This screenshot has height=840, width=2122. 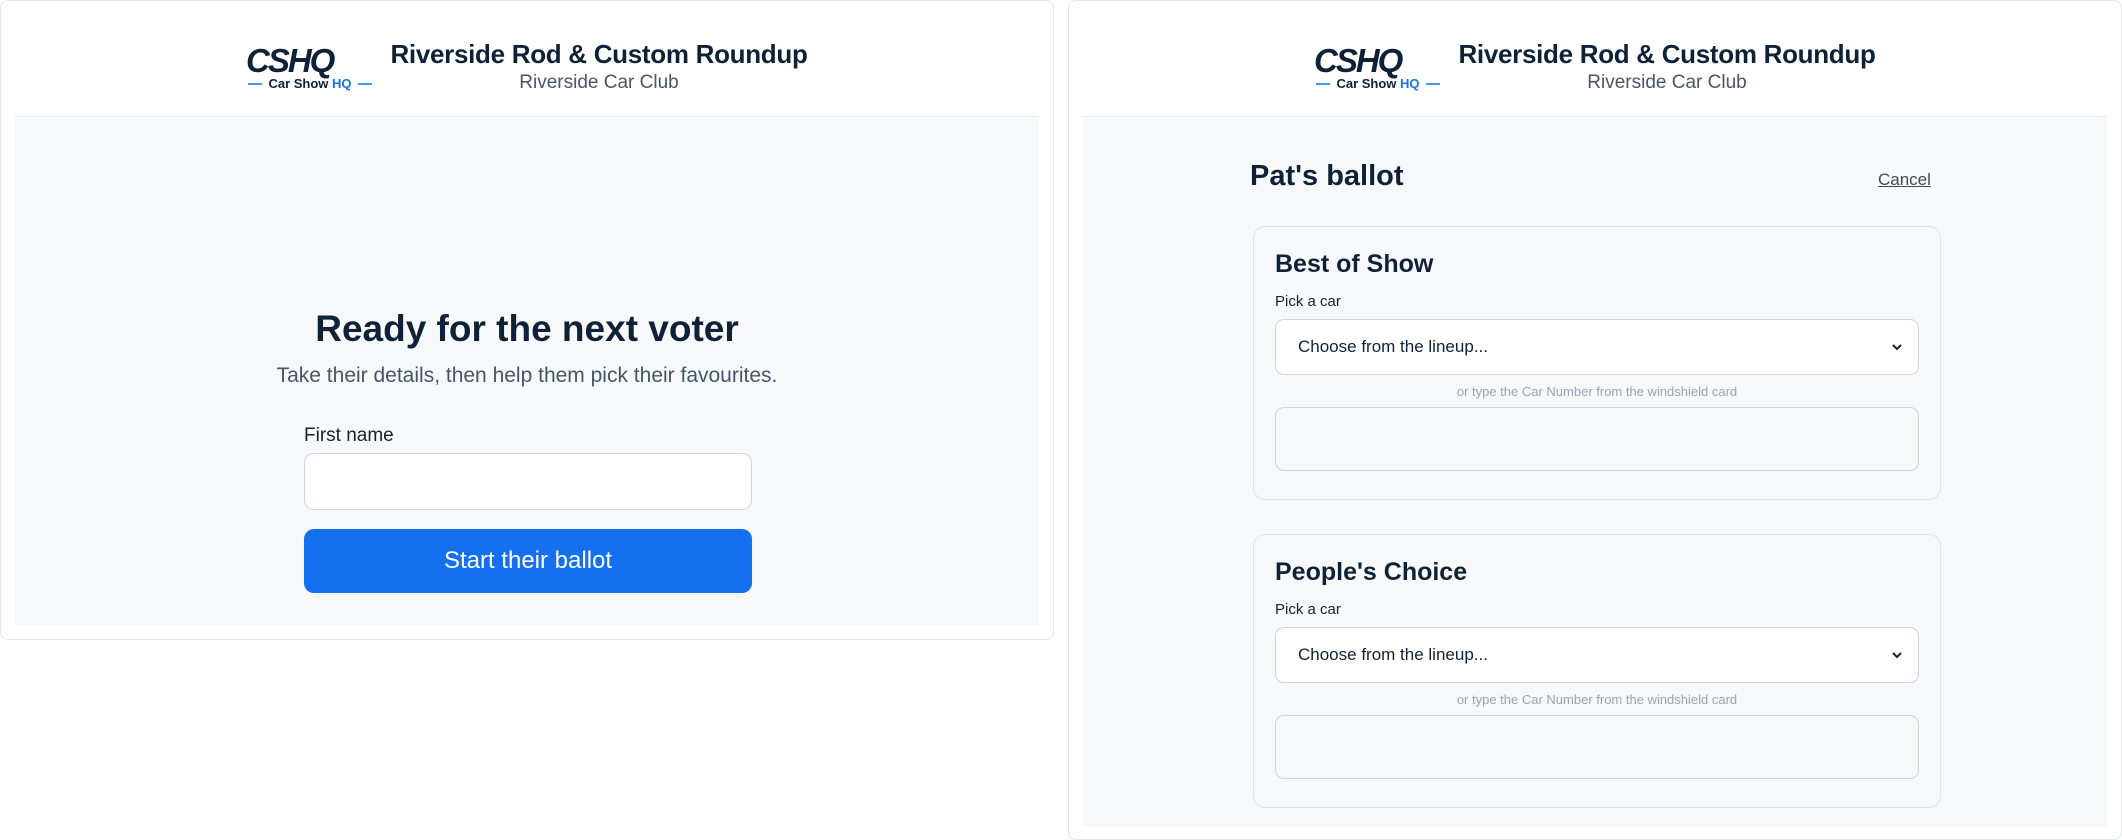 What do you see at coordinates (349, 435) in the screenshot?
I see `first-name-label: First name` at bounding box center [349, 435].